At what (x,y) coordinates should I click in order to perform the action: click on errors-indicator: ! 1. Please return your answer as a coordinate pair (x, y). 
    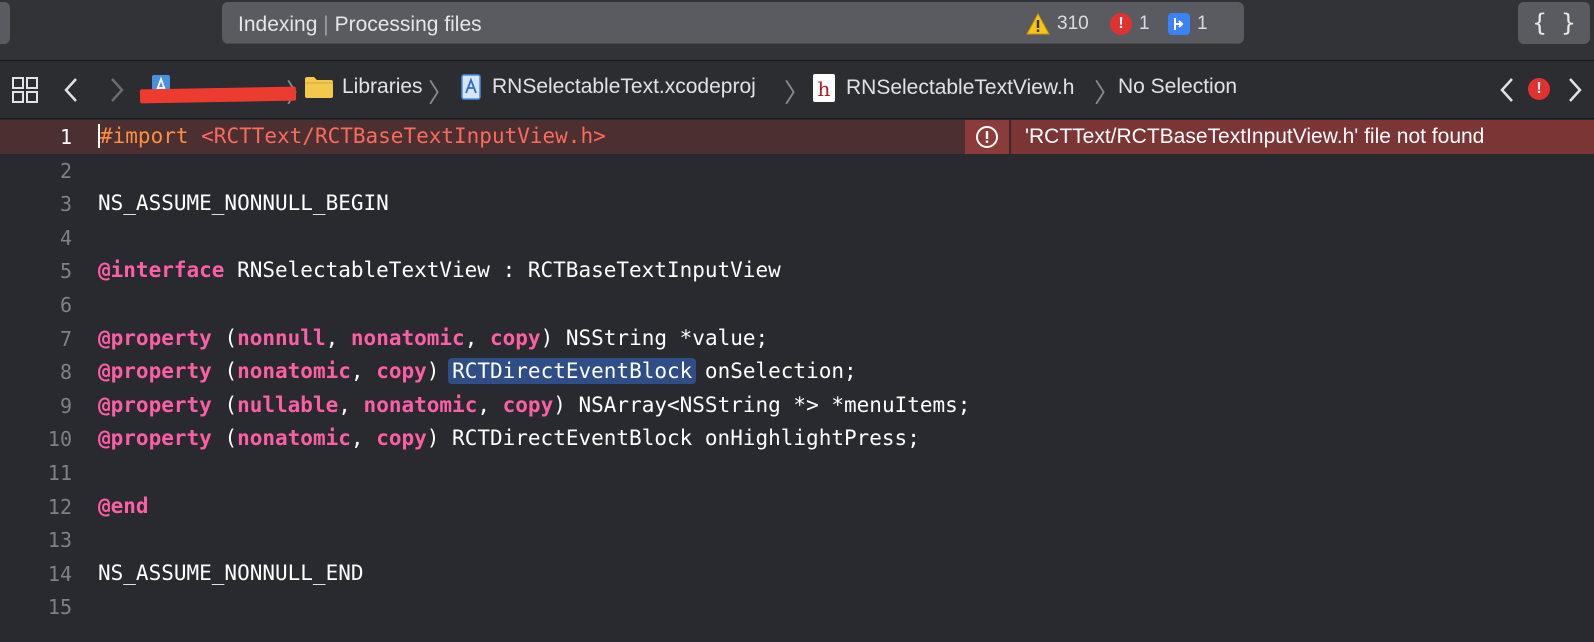
    Looking at the image, I should click on (1130, 24).